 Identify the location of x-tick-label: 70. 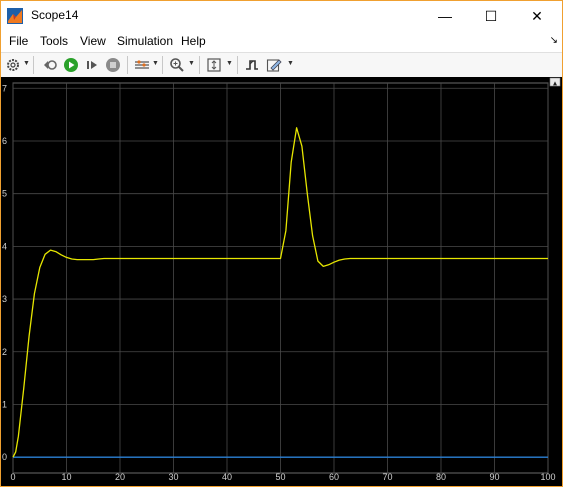
(387, 477).